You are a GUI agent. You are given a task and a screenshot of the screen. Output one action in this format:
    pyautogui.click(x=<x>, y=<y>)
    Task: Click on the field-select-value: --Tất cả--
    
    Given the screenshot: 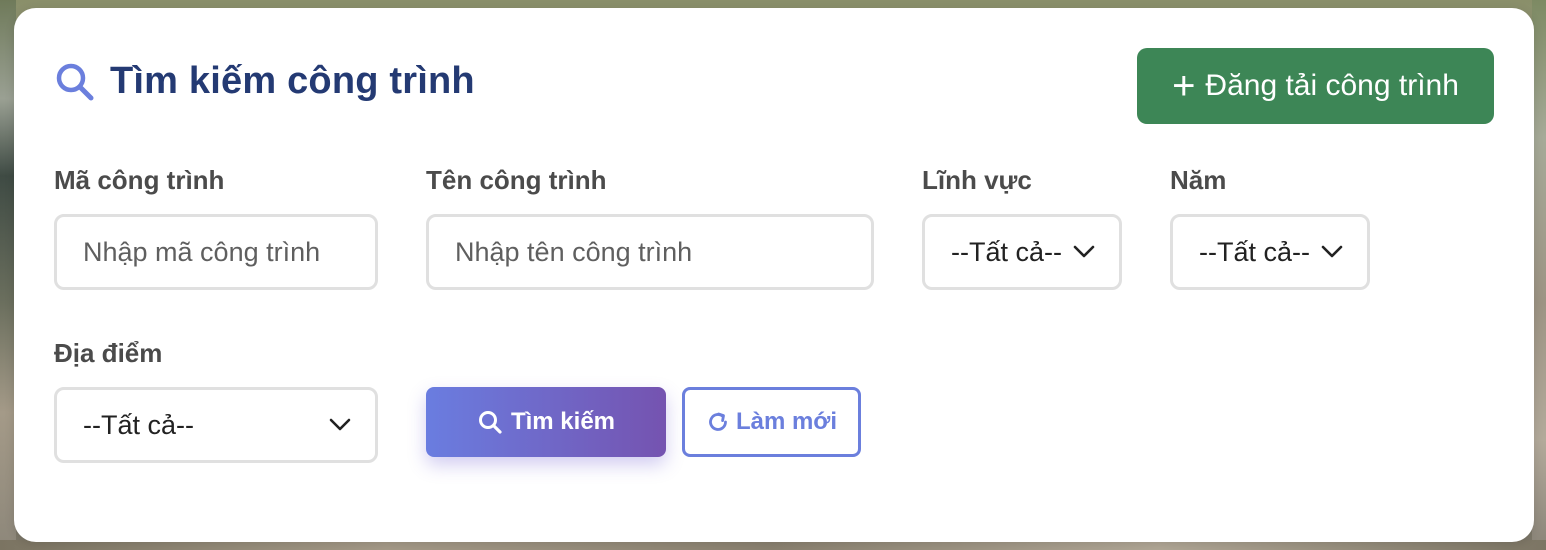 What is the action you would take?
    pyautogui.click(x=1006, y=251)
    